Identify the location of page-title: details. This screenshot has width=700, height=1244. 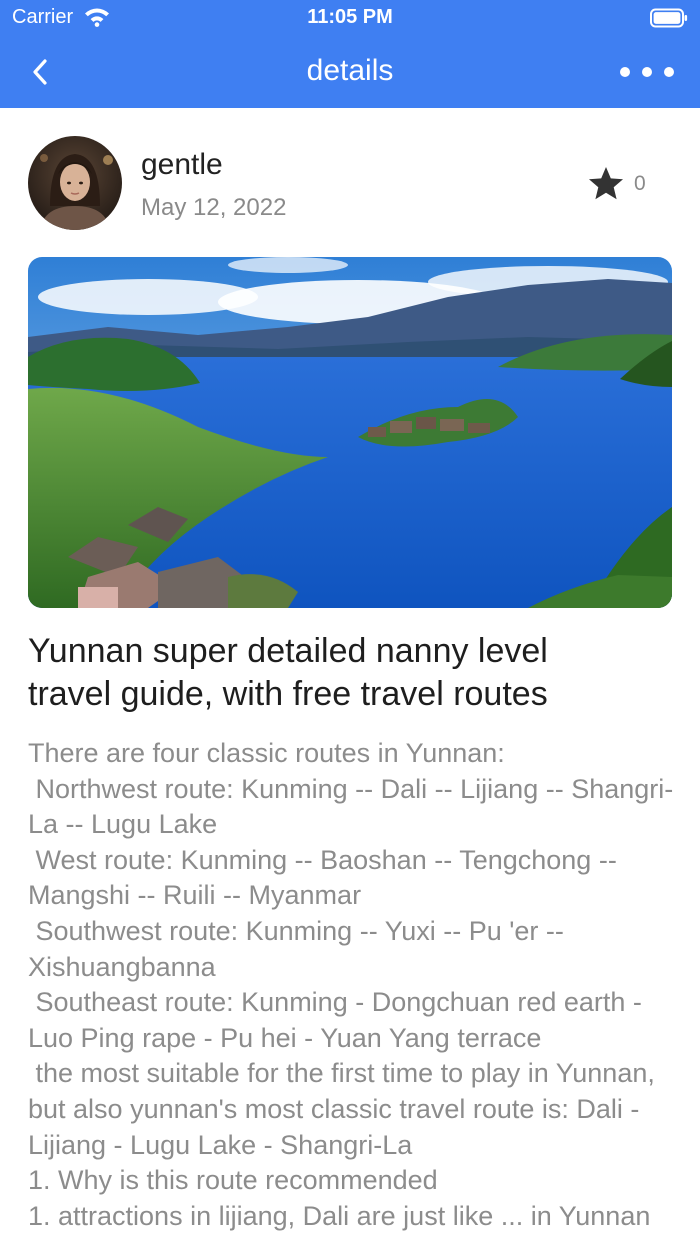
(350, 70).